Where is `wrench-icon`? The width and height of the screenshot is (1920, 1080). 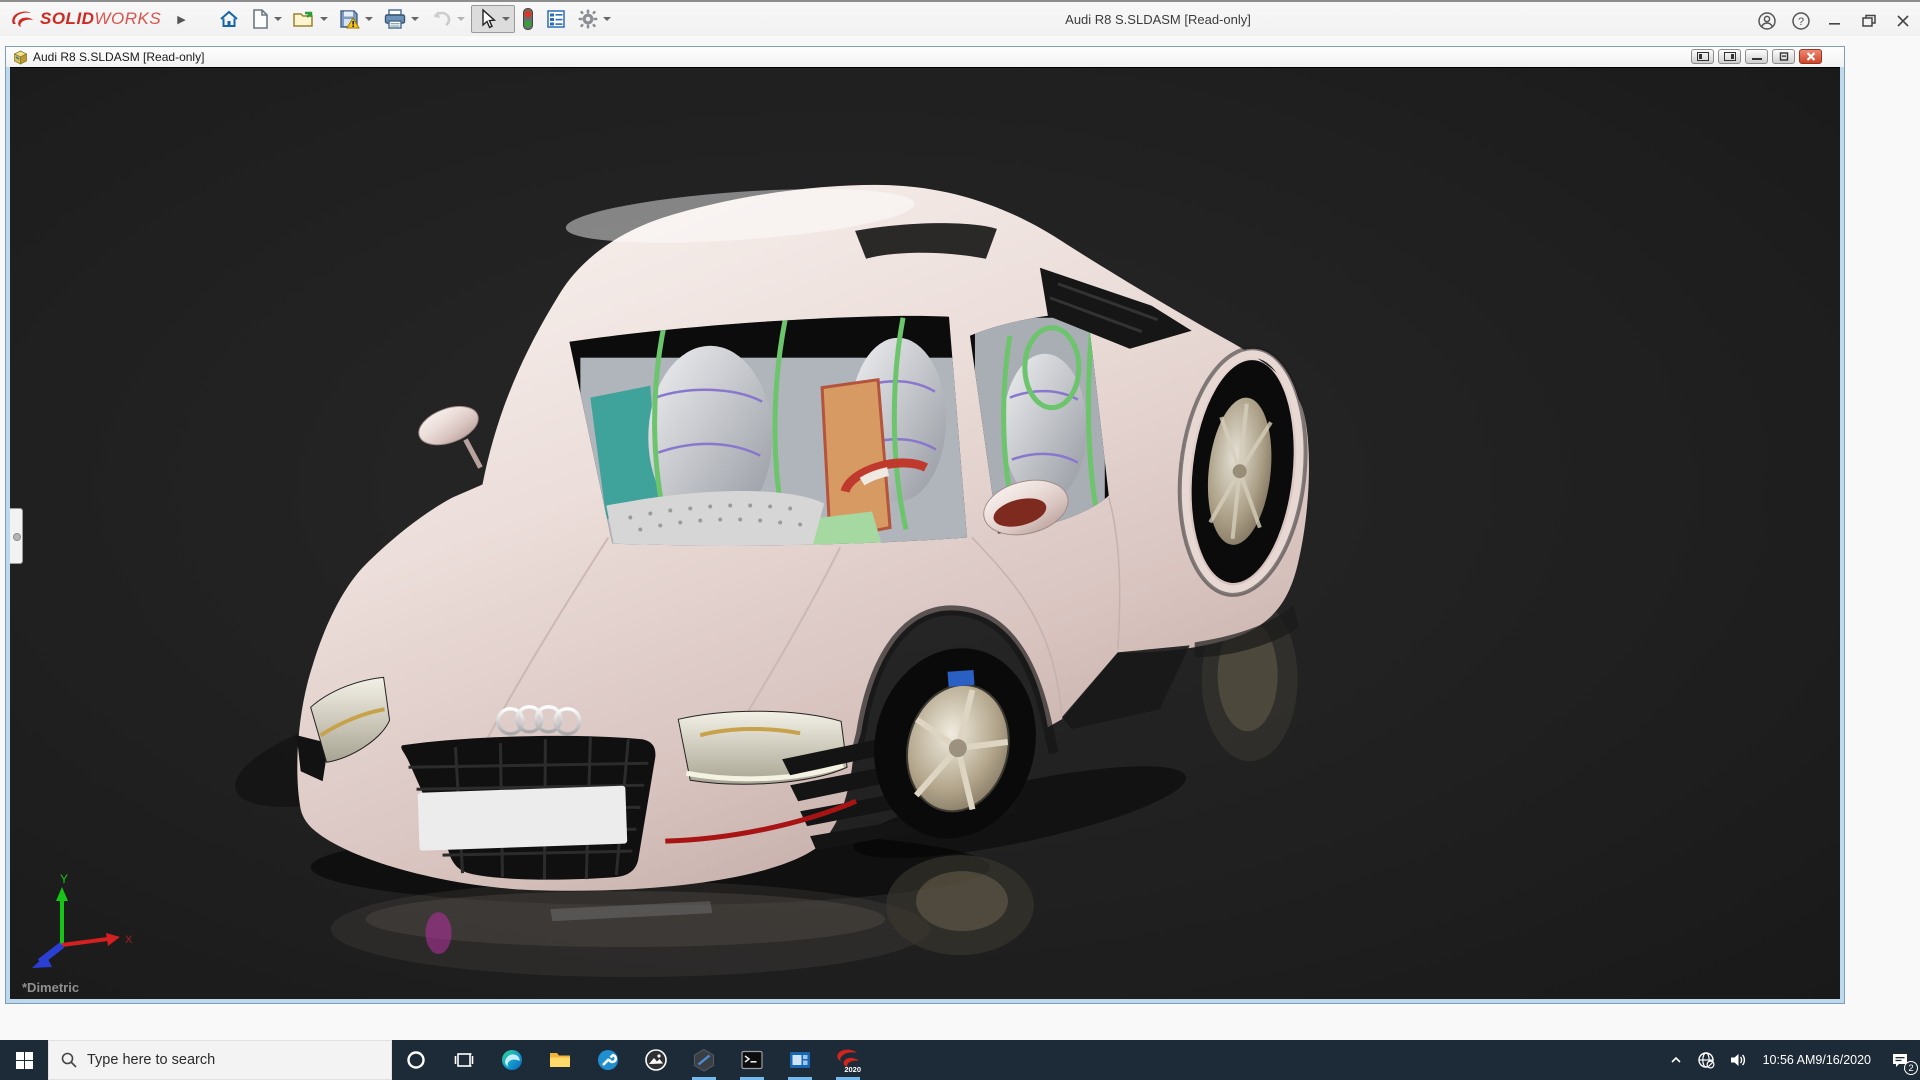
wrench-icon is located at coordinates (608, 1060).